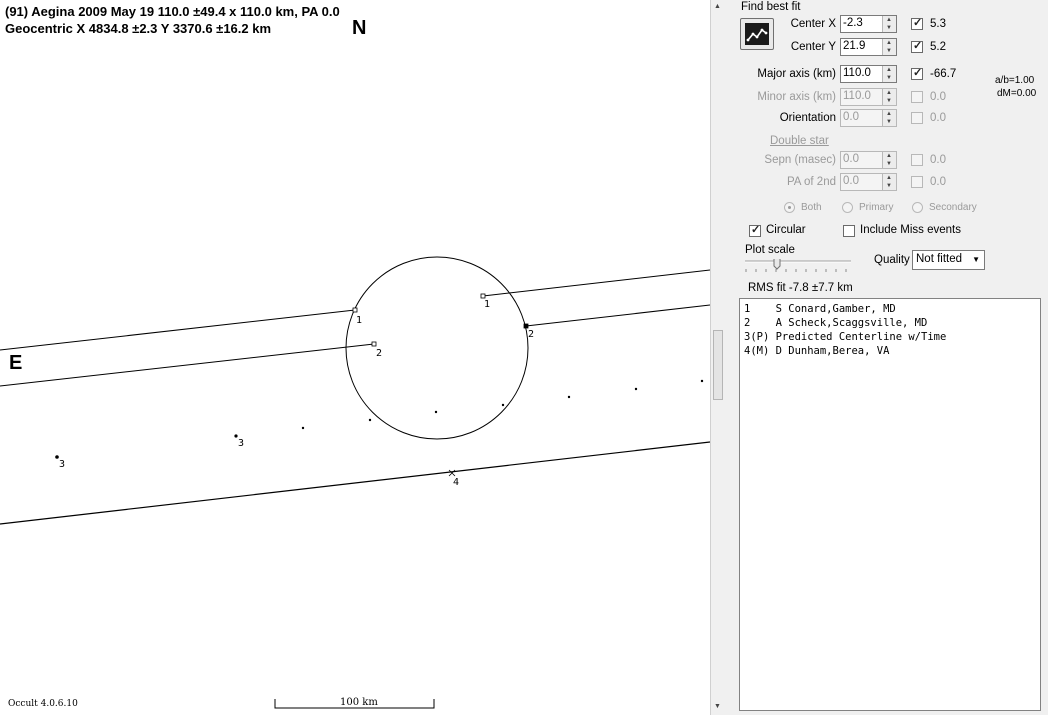 The height and width of the screenshot is (715, 1048). What do you see at coordinates (851, 117) in the screenshot?
I see `orientation-value: 0.0` at bounding box center [851, 117].